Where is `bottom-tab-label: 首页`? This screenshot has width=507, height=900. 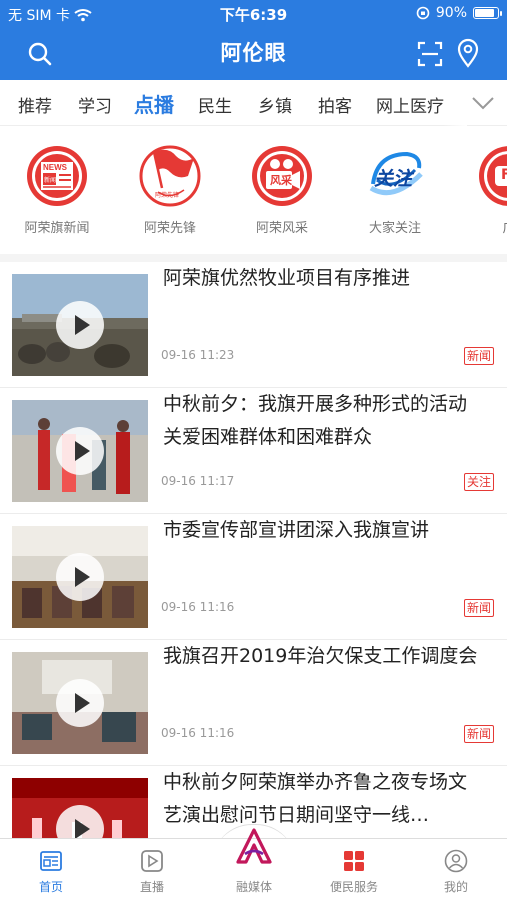 bottom-tab-label: 首页 is located at coordinates (50, 887).